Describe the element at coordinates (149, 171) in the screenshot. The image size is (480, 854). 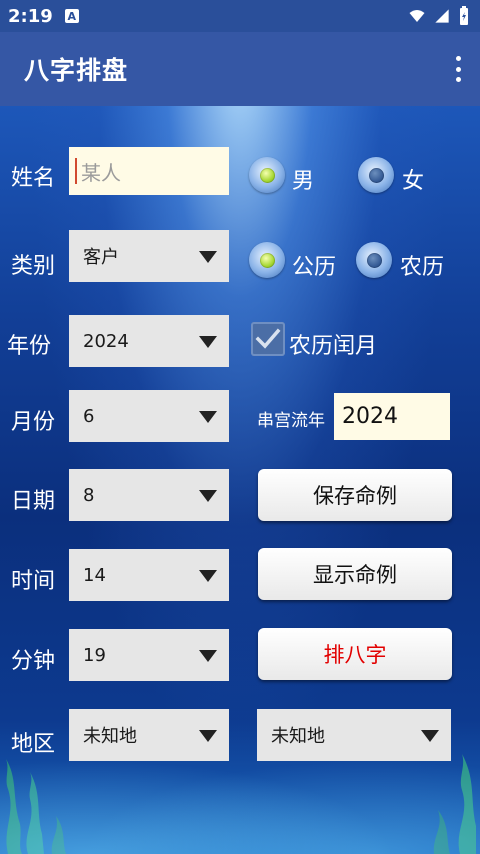
I see `name-input: 某人` at that location.